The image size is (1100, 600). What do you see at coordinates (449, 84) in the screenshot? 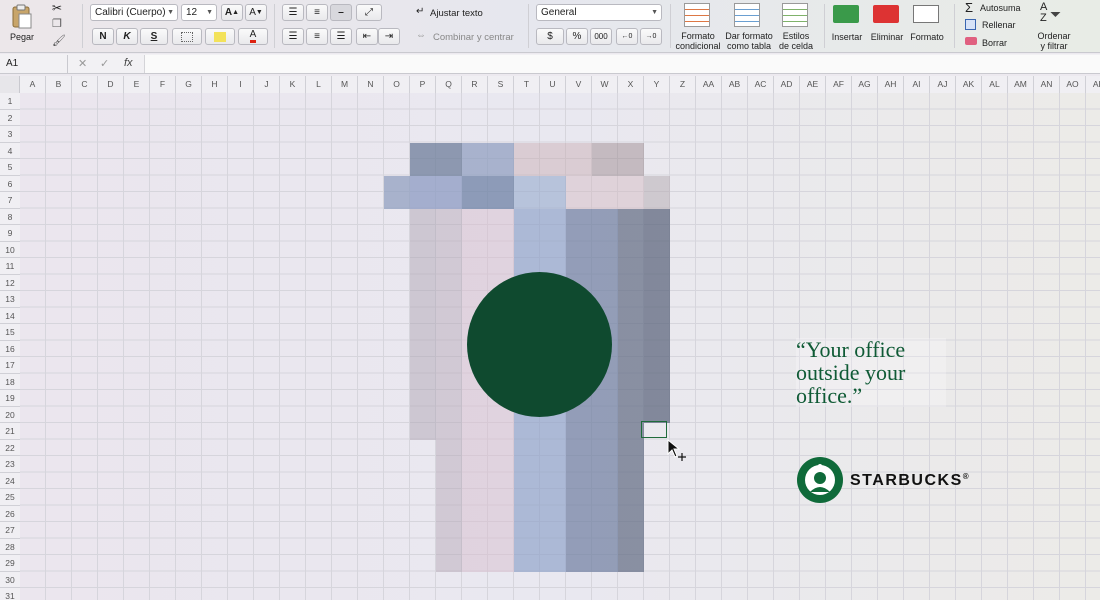
I see `column-header: Q` at bounding box center [449, 84].